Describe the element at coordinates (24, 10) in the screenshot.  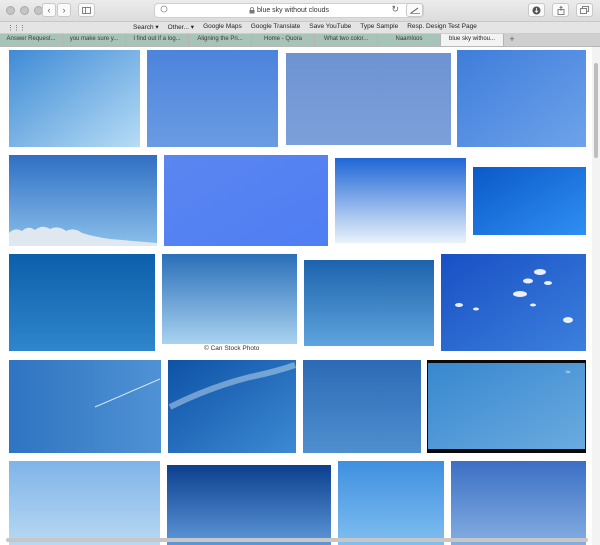
I see `minimize-window-button` at that location.